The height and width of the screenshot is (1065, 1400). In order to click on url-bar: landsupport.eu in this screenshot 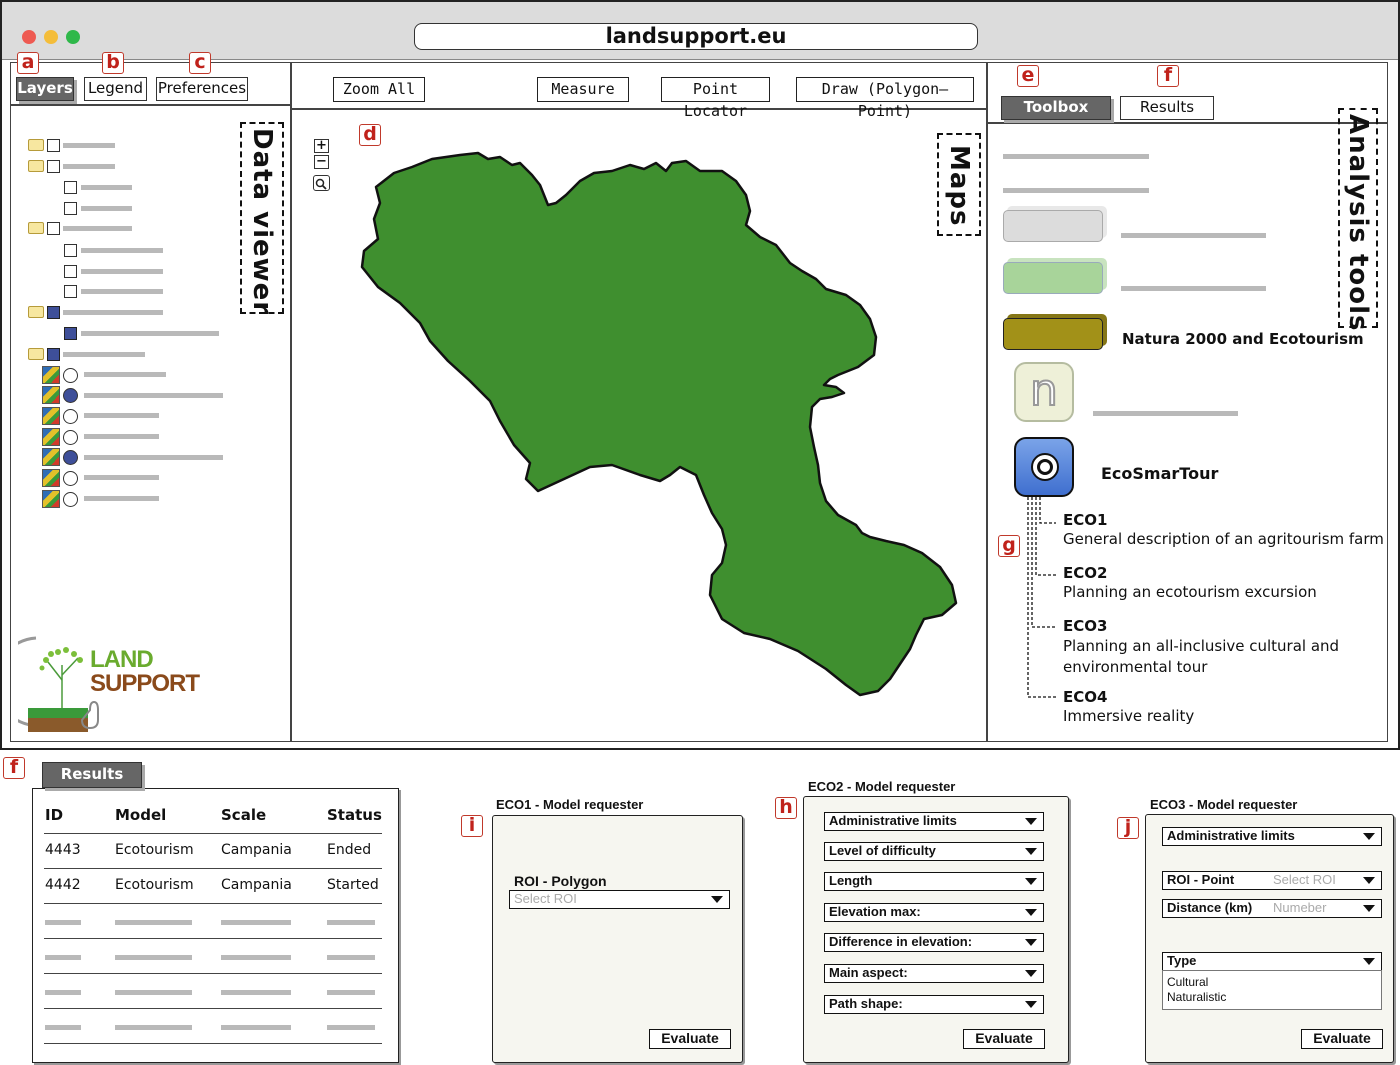, I will do `click(696, 36)`.